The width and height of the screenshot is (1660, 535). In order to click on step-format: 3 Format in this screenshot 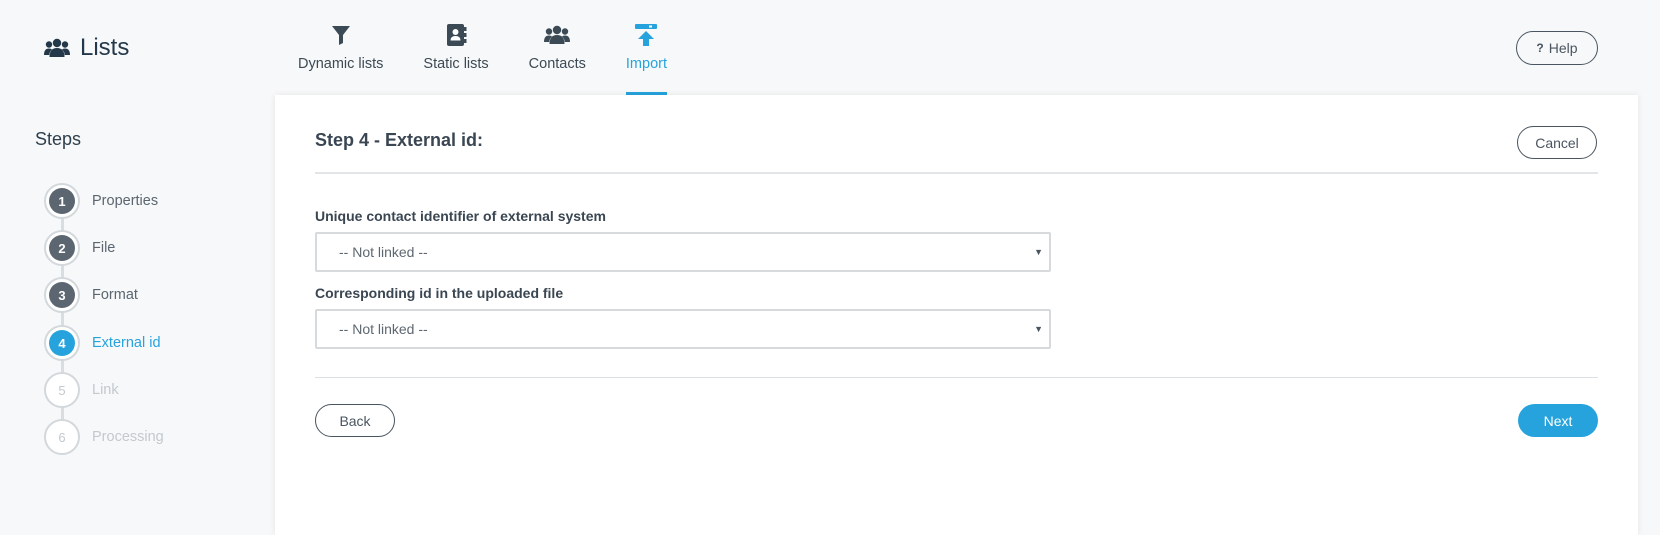, I will do `click(91, 295)`.